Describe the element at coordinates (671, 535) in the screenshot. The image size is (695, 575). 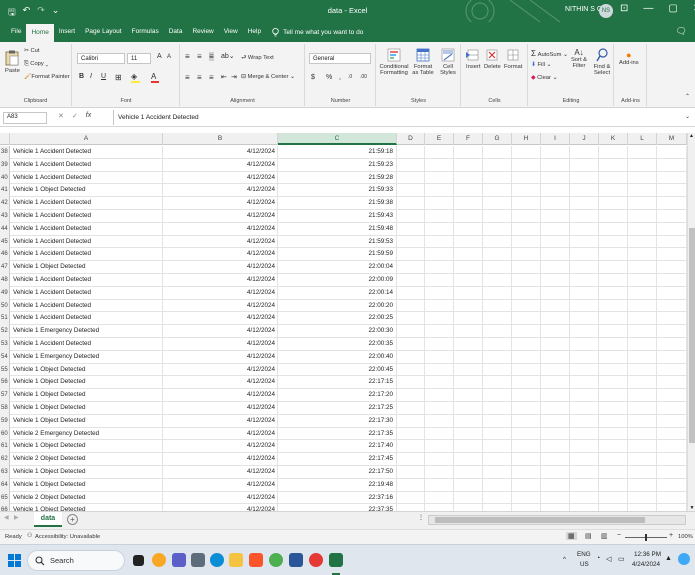
I see `zoom-in-icon: +` at that location.